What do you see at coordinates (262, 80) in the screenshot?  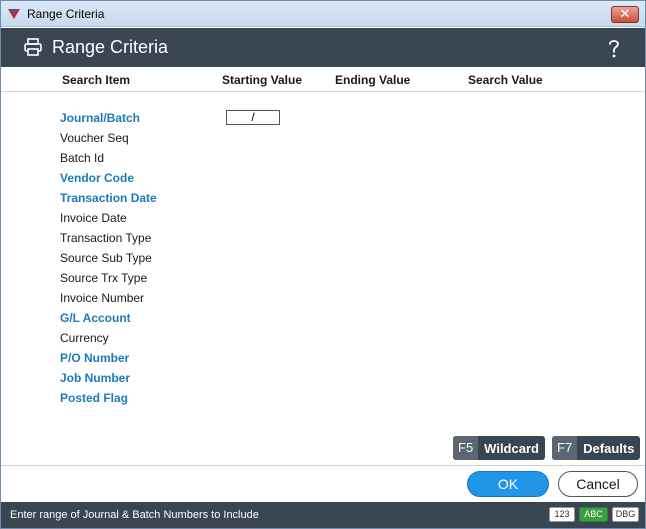 I see `column-starting-value: Starting Value` at bounding box center [262, 80].